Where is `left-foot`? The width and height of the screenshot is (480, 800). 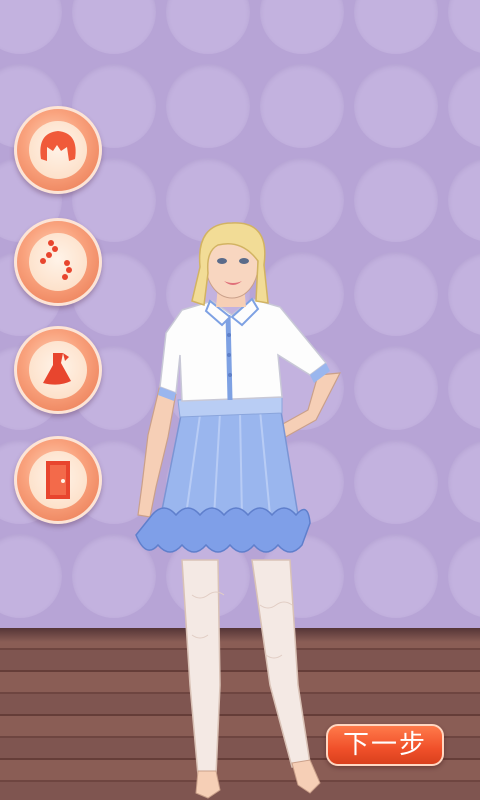
left-foot is located at coordinates (208, 784).